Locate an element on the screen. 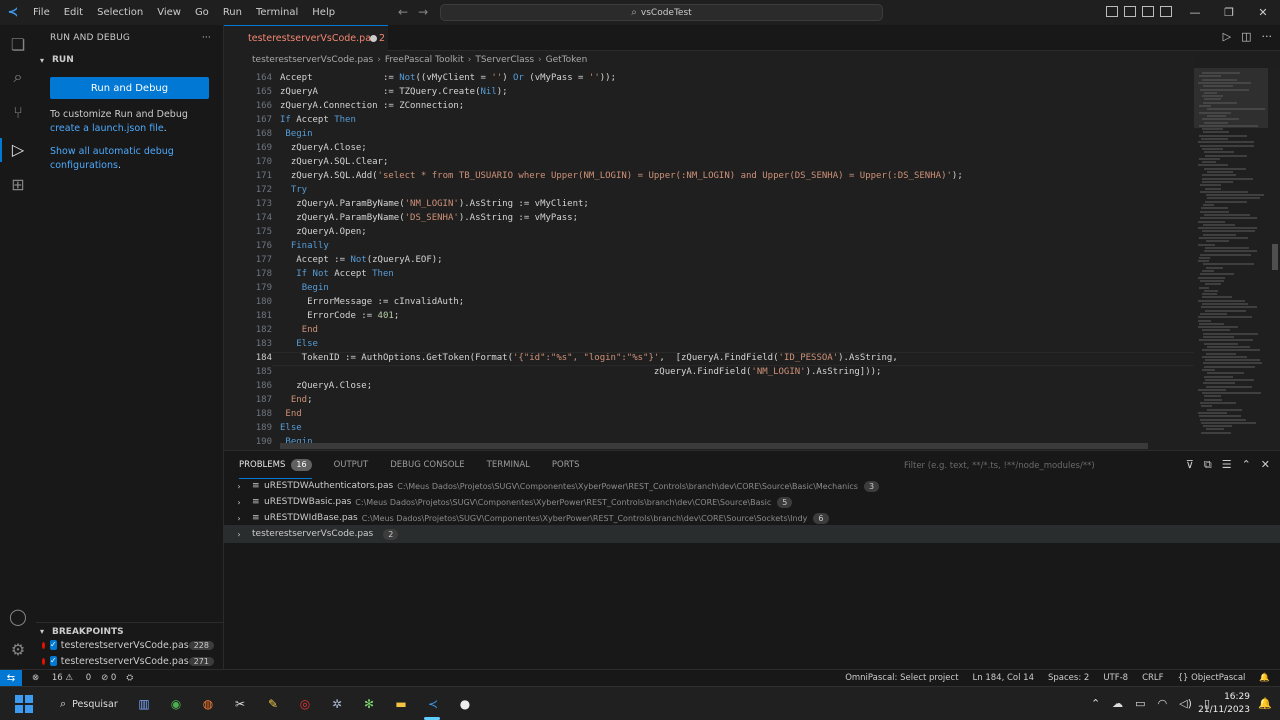 The width and height of the screenshot is (1280, 720). source-control-icon: ⑂ is located at coordinates (18, 113).